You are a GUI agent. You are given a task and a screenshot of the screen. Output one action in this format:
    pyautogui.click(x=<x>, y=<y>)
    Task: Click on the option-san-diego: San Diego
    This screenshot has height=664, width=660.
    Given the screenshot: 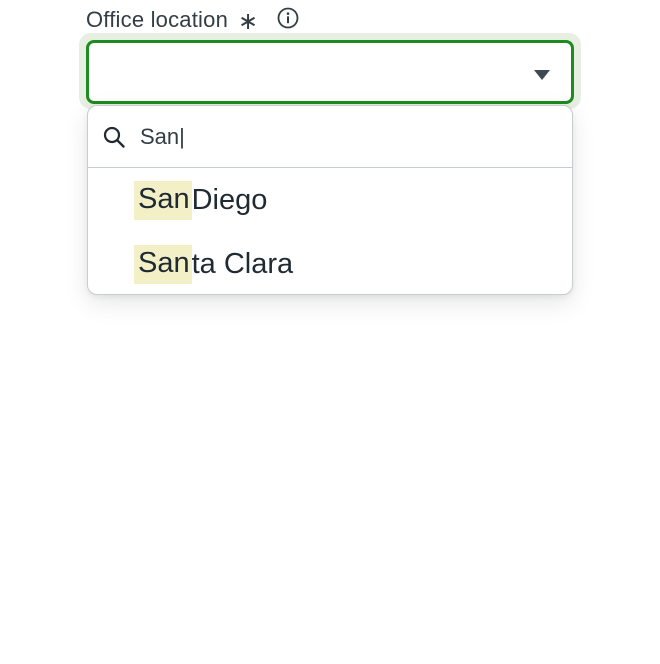 What is the action you would take?
    pyautogui.click(x=330, y=200)
    